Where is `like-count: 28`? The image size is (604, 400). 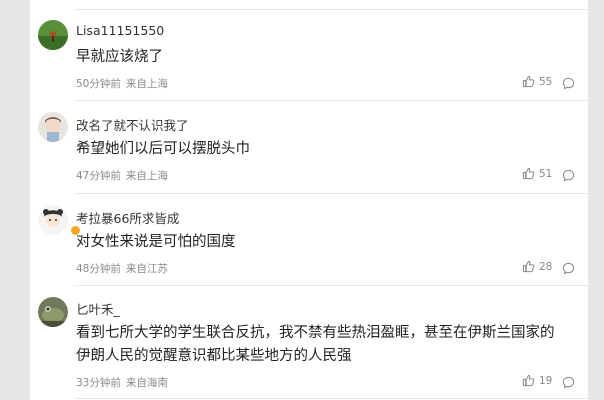
like-count: 28 is located at coordinates (546, 266).